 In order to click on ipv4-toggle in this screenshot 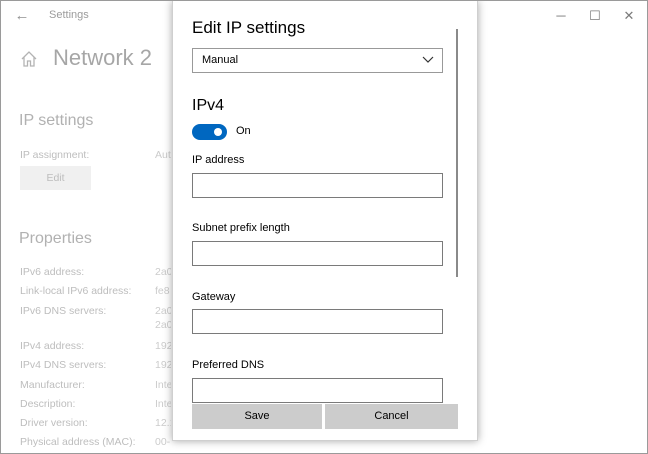, I will do `click(209, 132)`.